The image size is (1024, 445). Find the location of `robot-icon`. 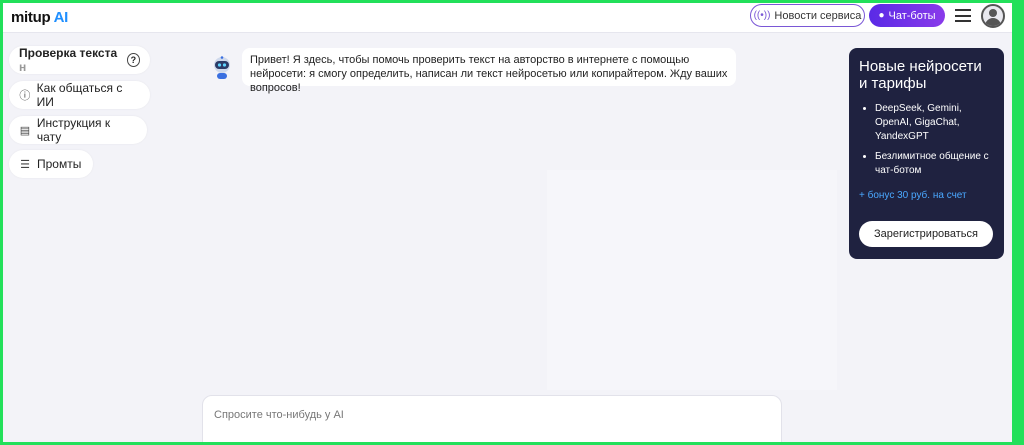

robot-icon is located at coordinates (222, 67).